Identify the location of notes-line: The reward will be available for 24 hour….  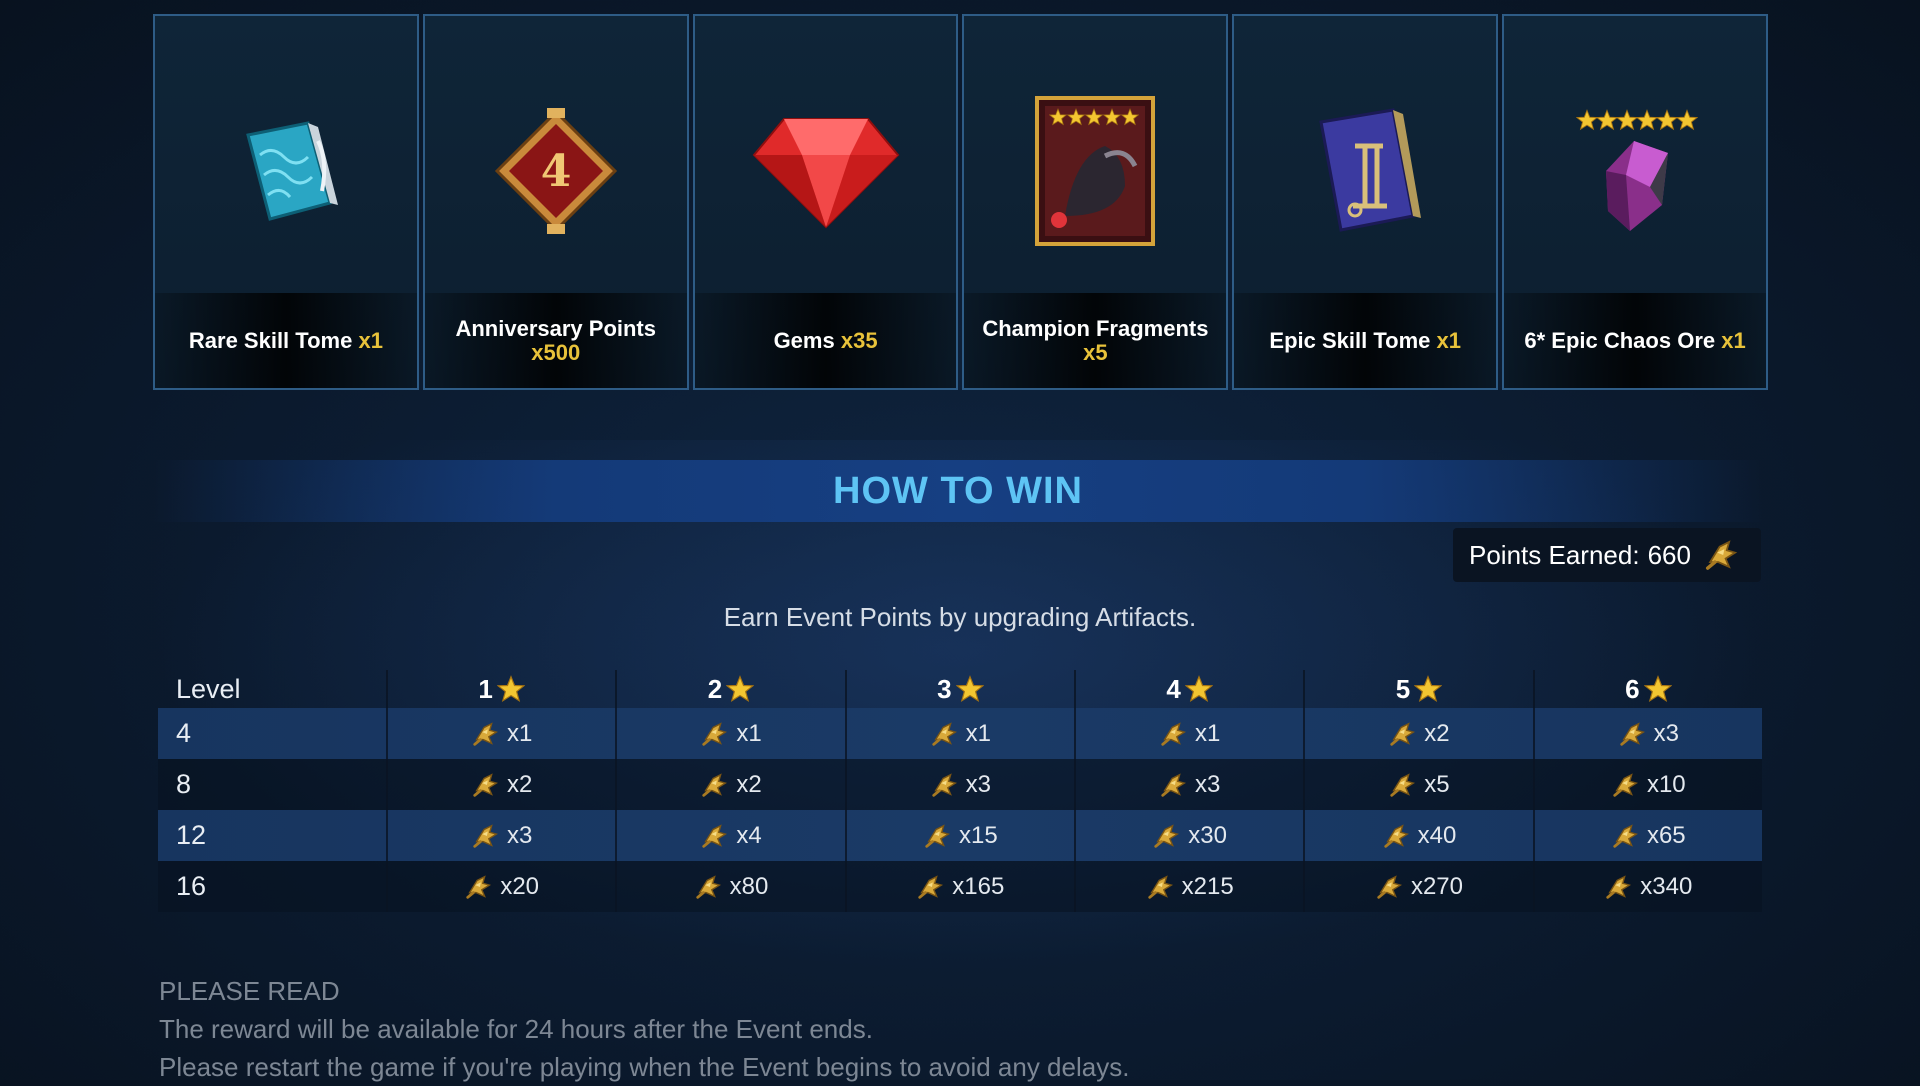
(516, 1029).